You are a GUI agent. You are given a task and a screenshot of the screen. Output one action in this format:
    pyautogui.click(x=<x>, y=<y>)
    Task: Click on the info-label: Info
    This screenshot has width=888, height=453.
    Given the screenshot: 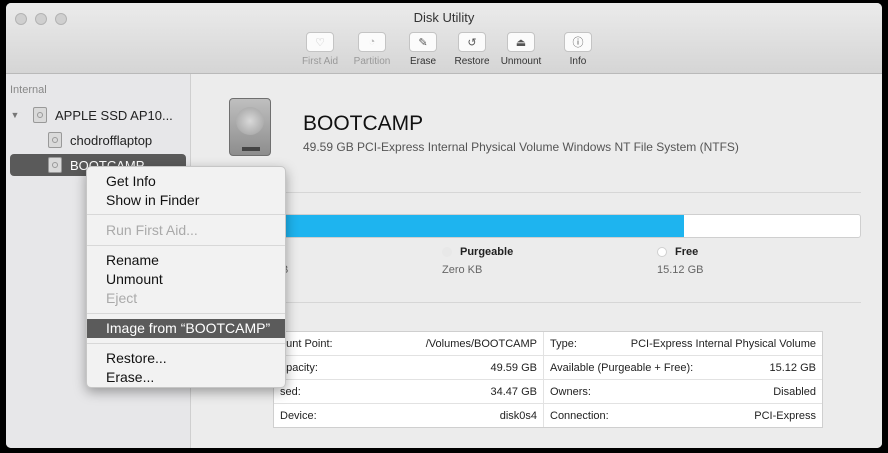 What is the action you would take?
    pyautogui.click(x=578, y=61)
    